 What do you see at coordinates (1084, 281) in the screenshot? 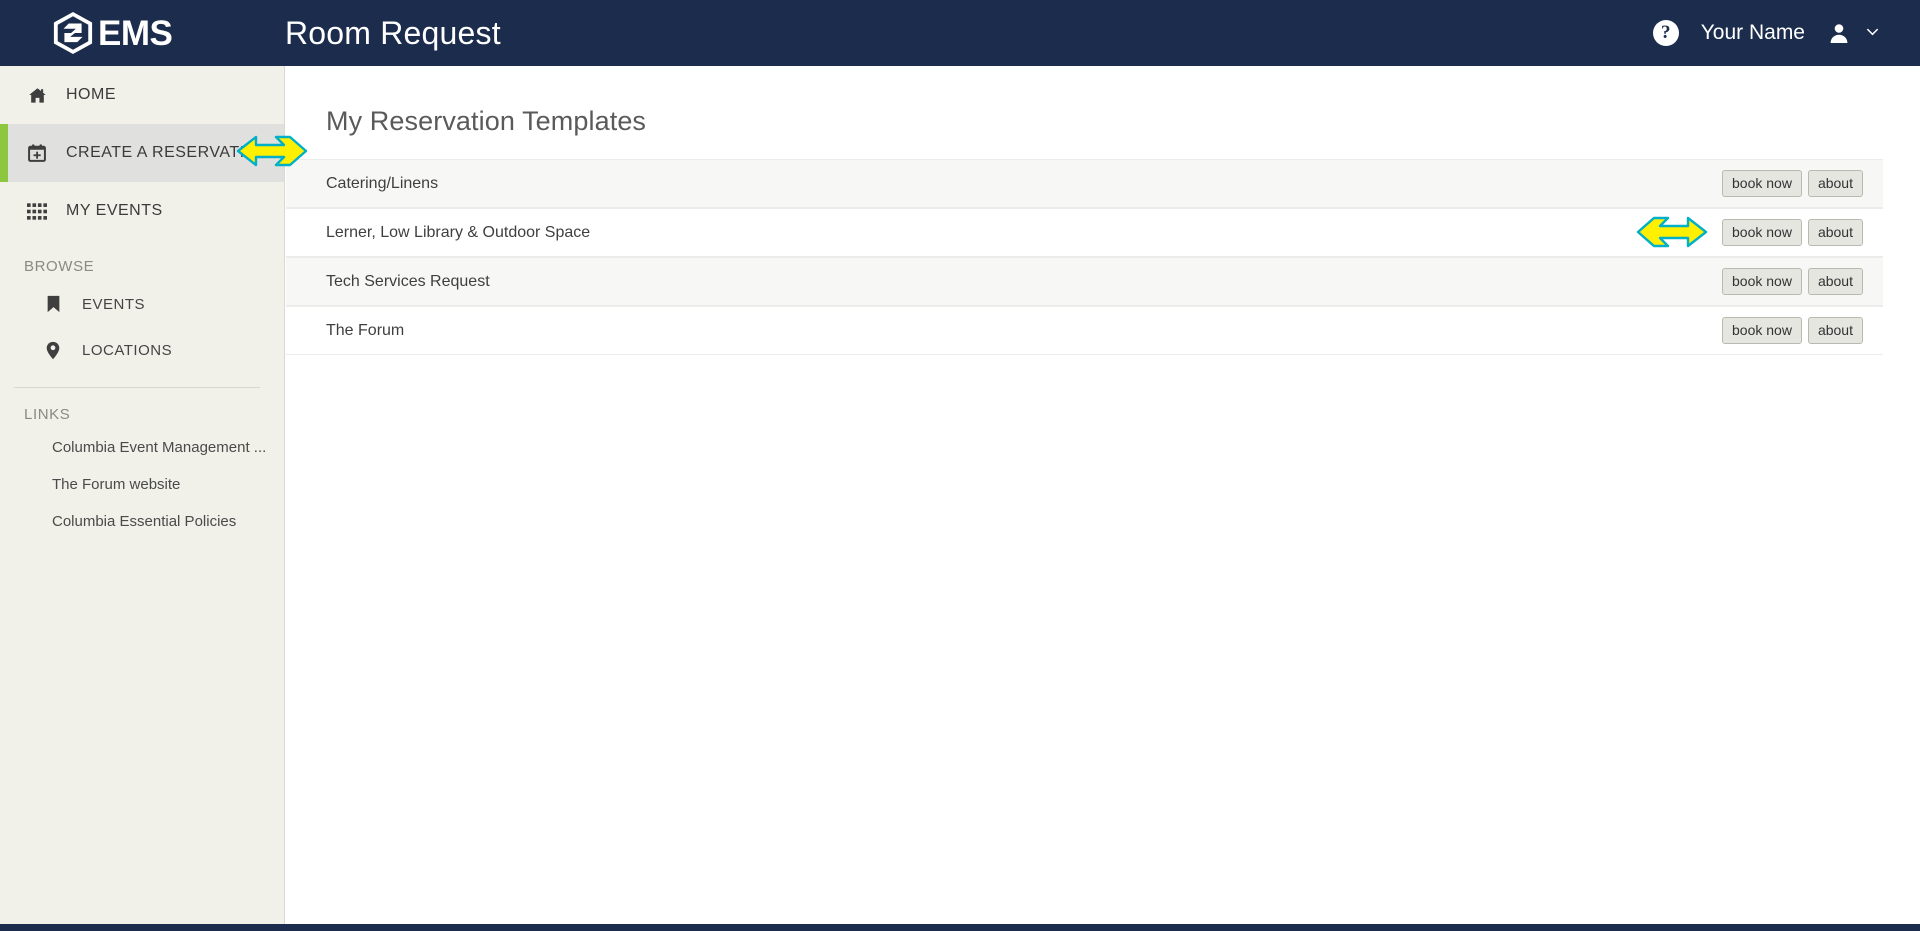
I see `table-row: Tech Services Request book now about` at bounding box center [1084, 281].